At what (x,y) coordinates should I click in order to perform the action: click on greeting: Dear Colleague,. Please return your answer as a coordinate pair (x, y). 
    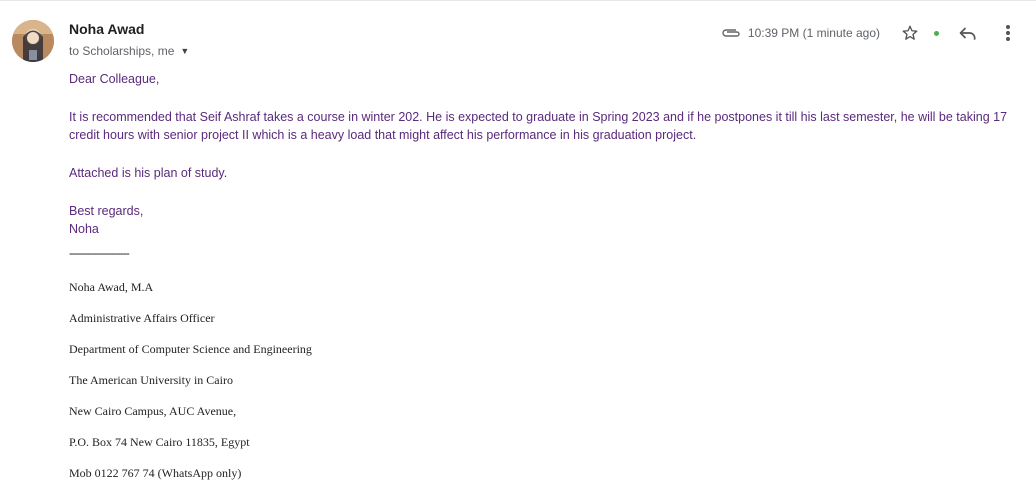
    Looking at the image, I should click on (114, 79).